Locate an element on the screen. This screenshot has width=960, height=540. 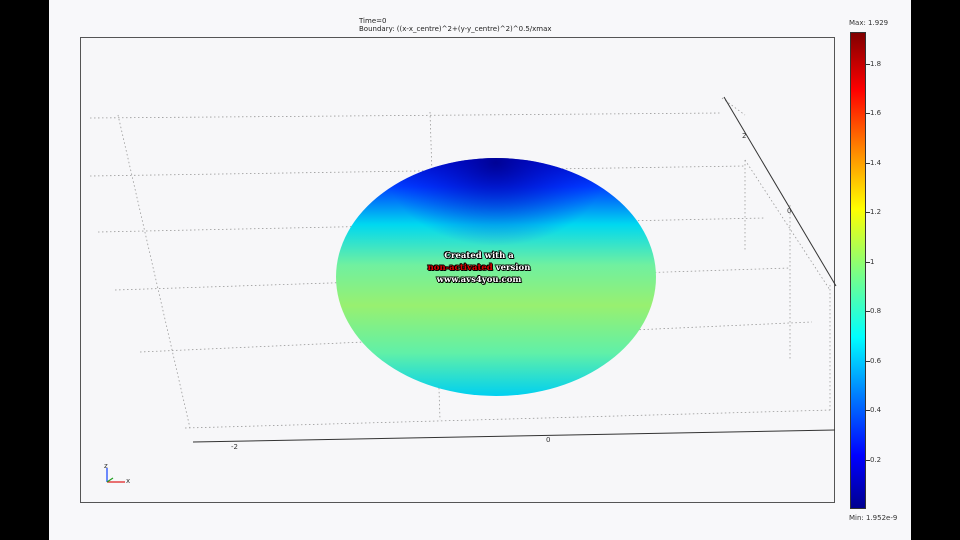
y-axis-line is located at coordinates (780, 191).